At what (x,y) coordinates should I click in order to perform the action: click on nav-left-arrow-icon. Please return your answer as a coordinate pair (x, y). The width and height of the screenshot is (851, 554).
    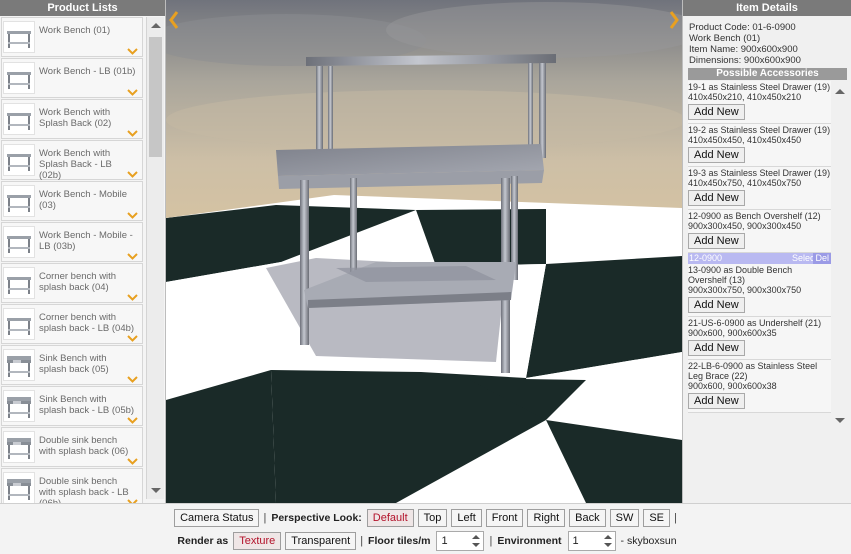
    Looking at the image, I should click on (174, 20).